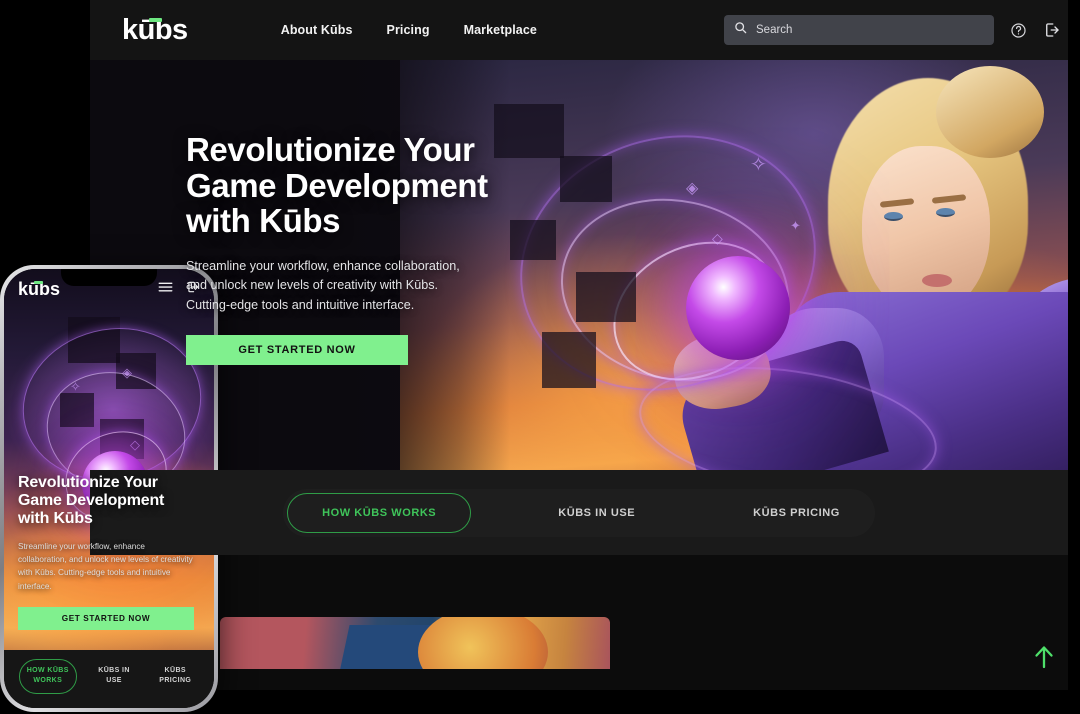 Image resolution: width=1080 pixels, height=714 pixels. What do you see at coordinates (114, 676) in the screenshot?
I see `phone-tab-kubs-in-use: KŪBS IN USE` at bounding box center [114, 676].